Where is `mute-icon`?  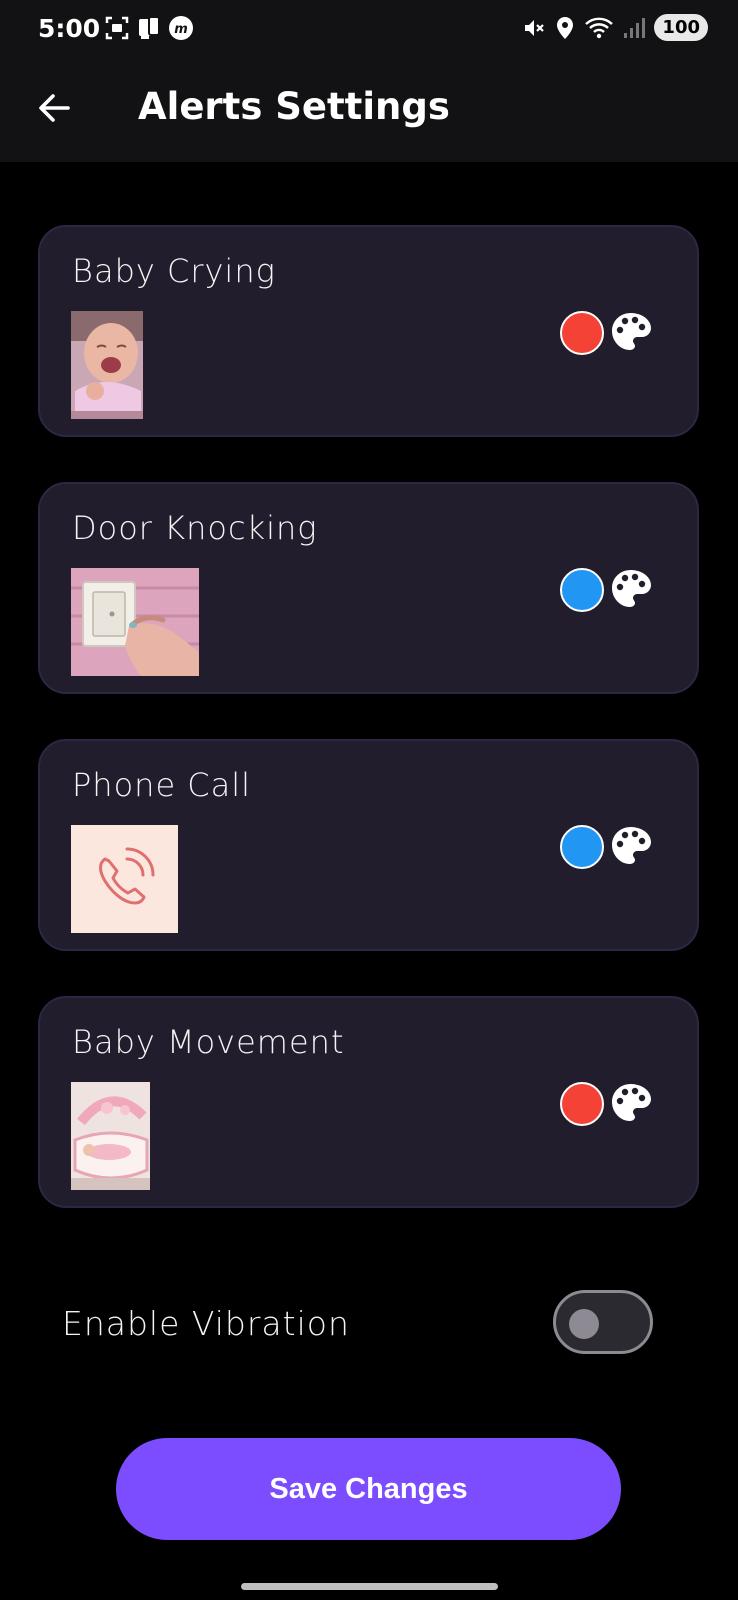 mute-icon is located at coordinates (535, 27).